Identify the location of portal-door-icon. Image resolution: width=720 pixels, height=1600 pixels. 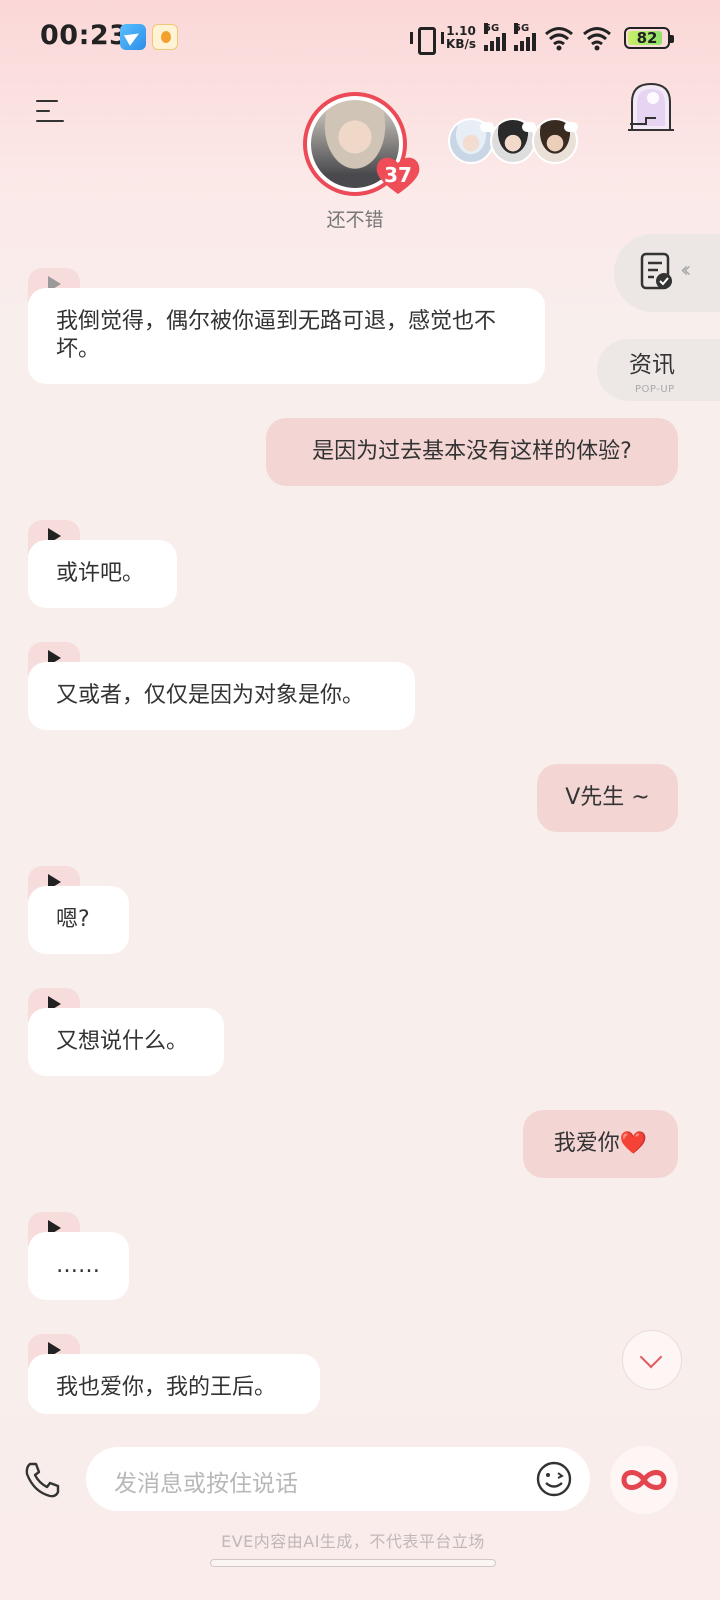
(651, 107).